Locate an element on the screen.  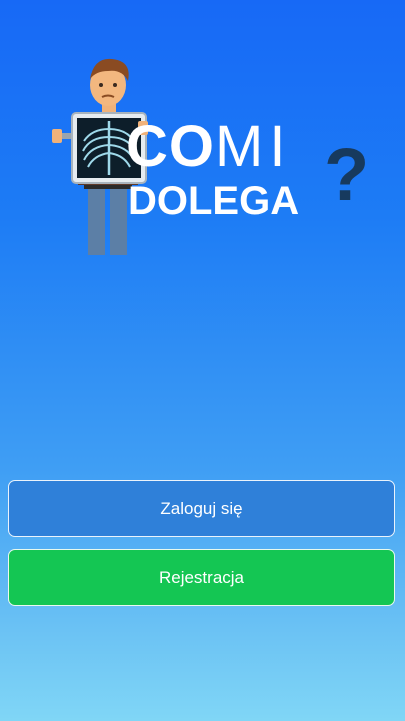
logo-co: CO is located at coordinates (170, 146).